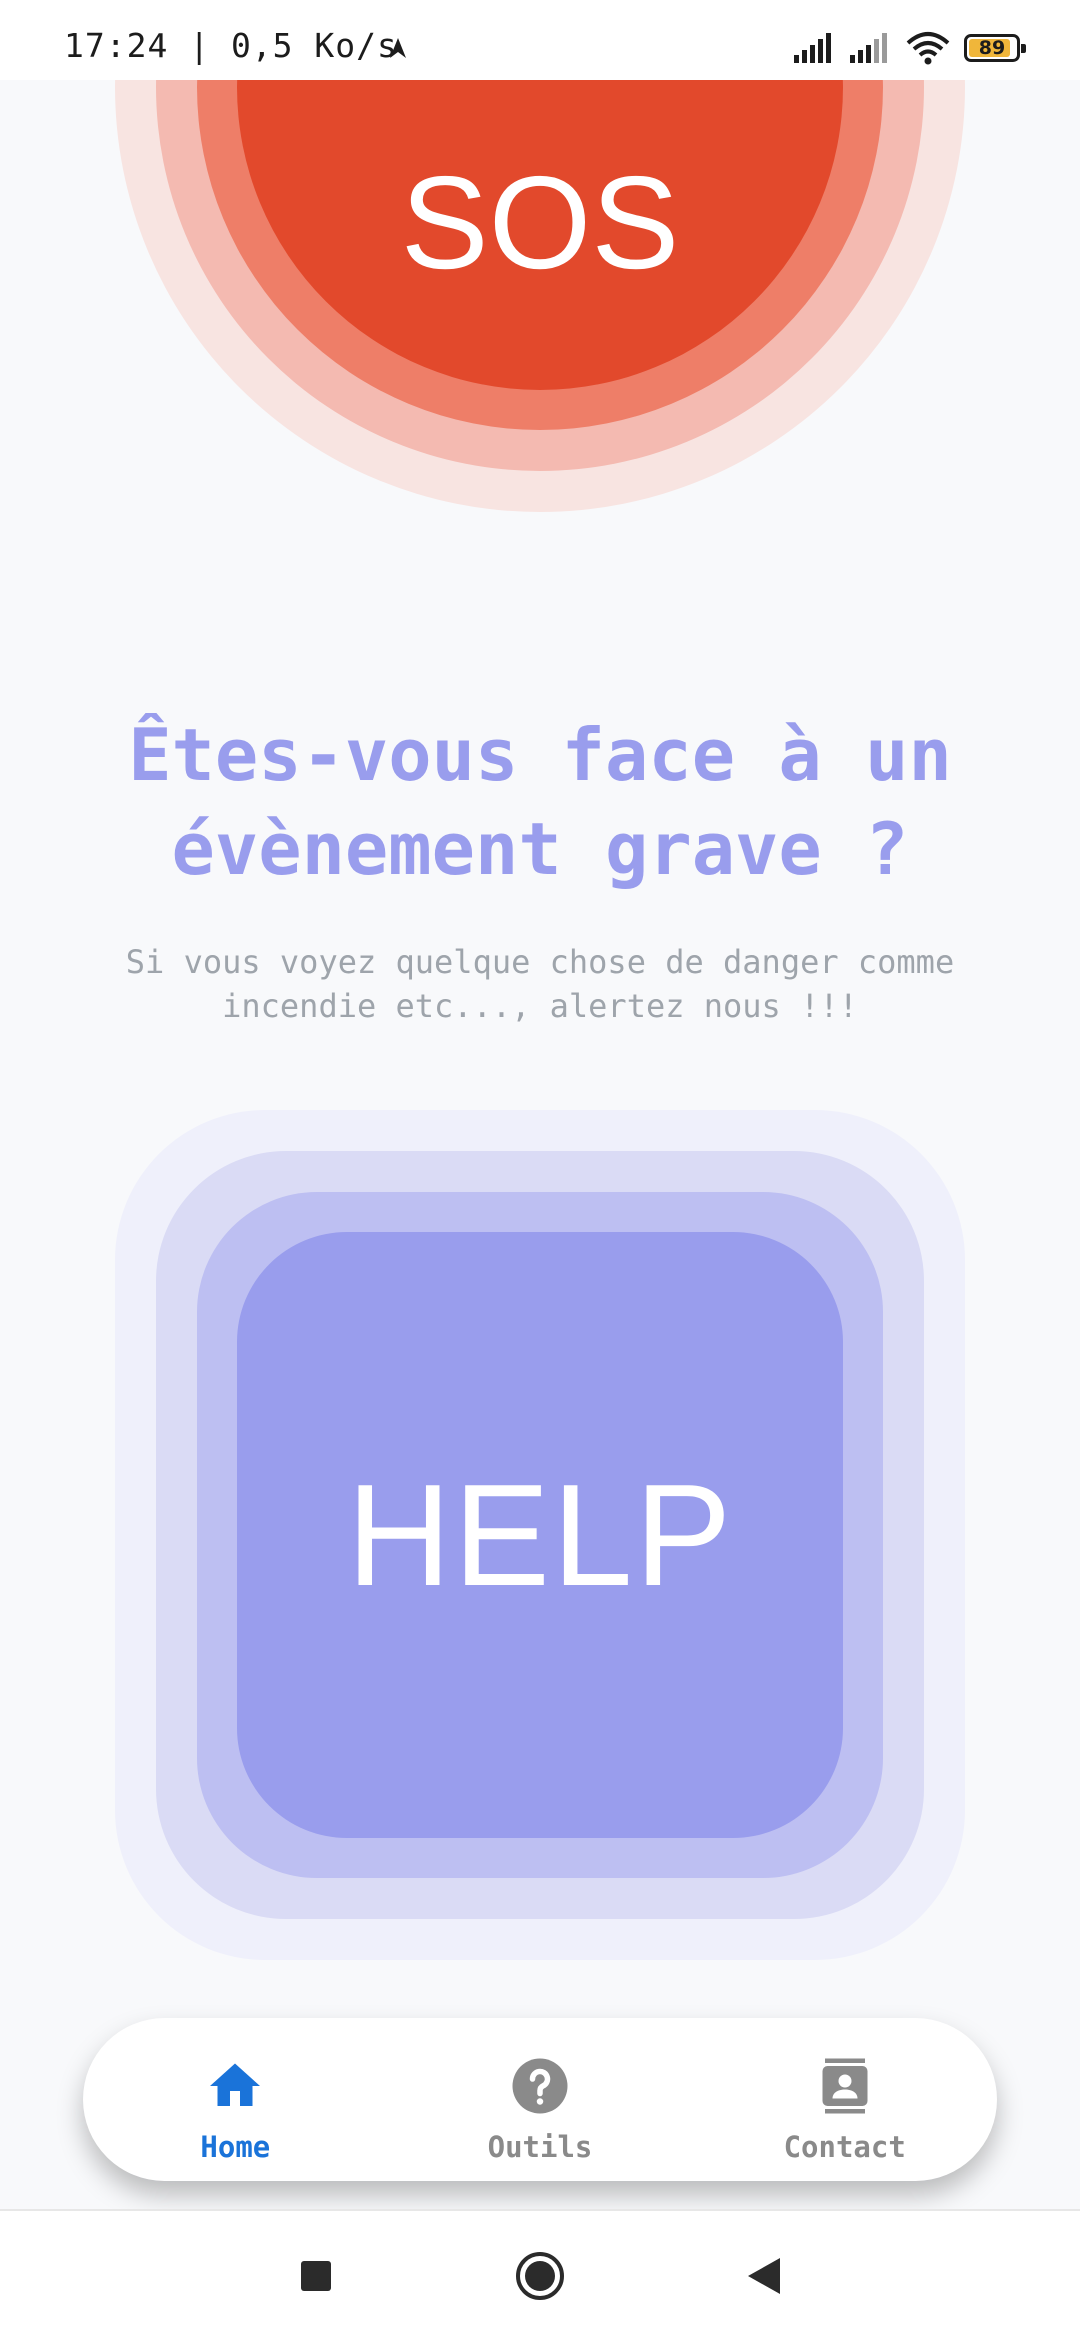 This screenshot has width=1080, height=2340. Describe the element at coordinates (928, 48) in the screenshot. I see `wifi-icon` at that location.